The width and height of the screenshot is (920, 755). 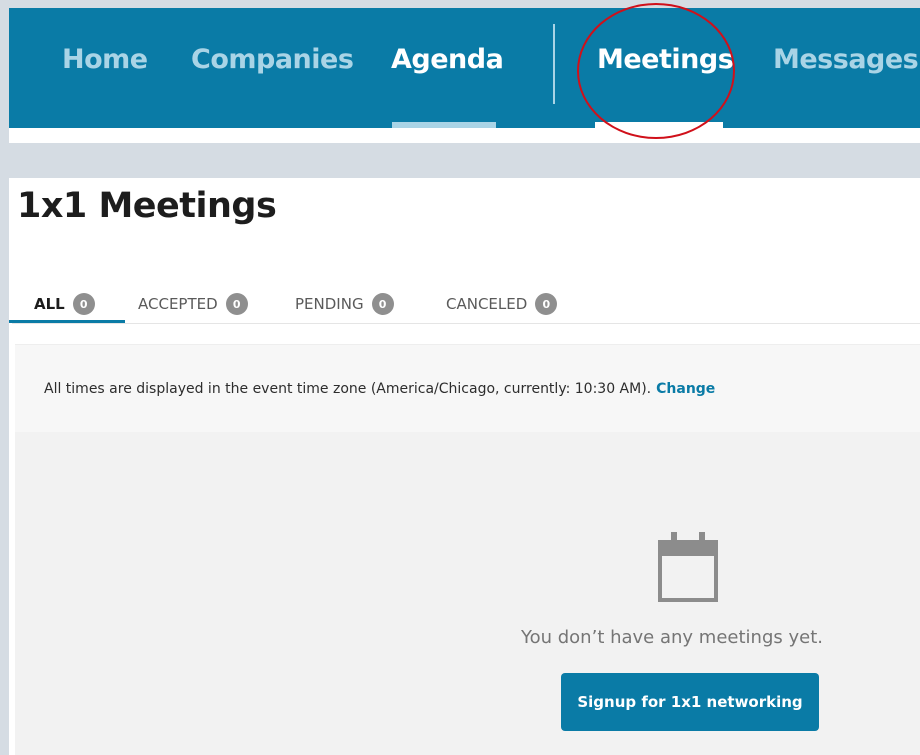 I want to click on calendar-icon, so click(x=688, y=567).